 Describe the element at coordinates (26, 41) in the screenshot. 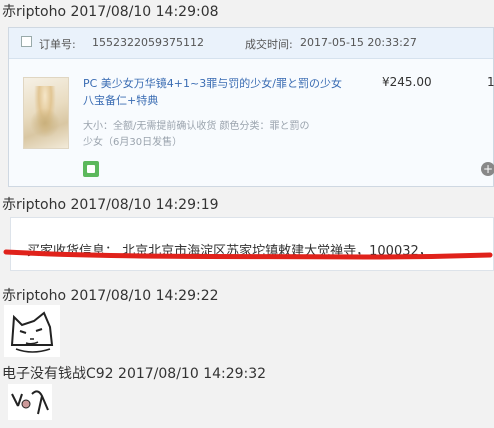

I see `order-checkbox` at that location.